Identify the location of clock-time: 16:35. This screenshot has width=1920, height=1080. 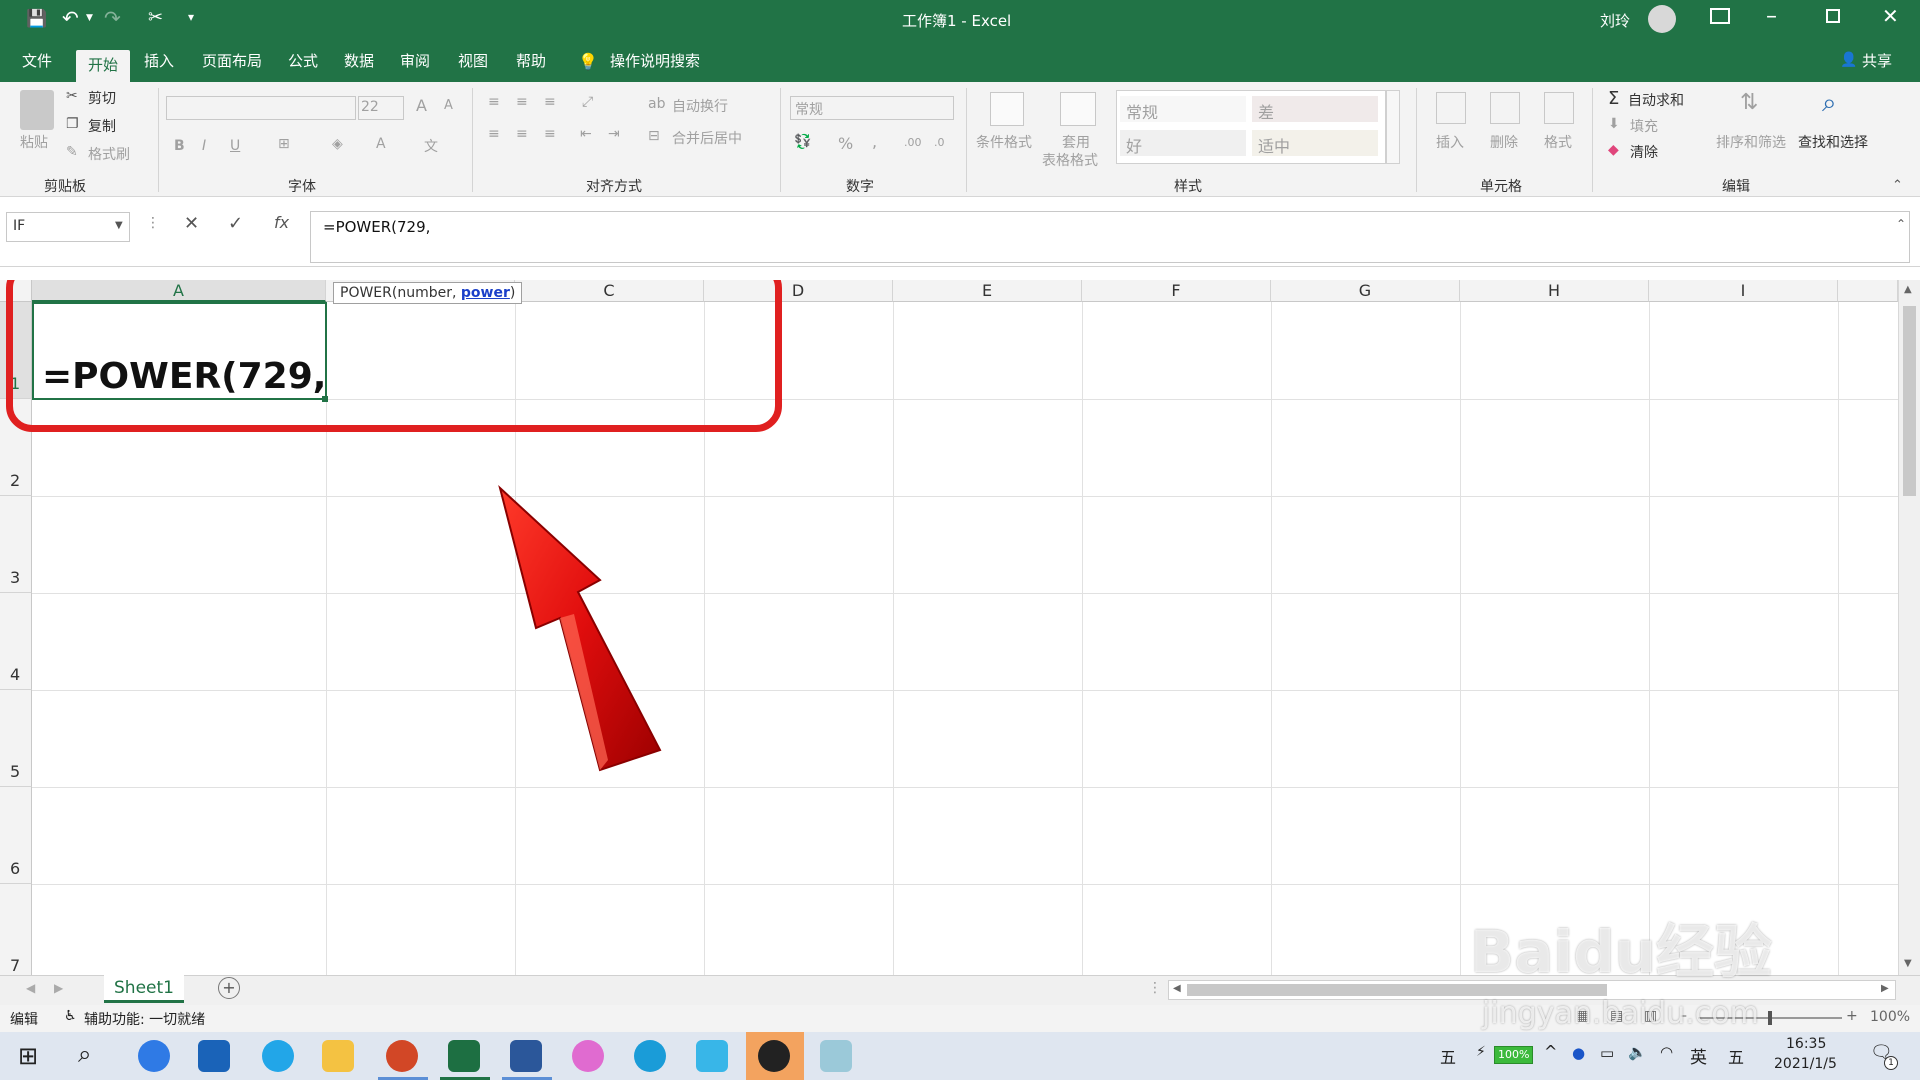
(1806, 1044).